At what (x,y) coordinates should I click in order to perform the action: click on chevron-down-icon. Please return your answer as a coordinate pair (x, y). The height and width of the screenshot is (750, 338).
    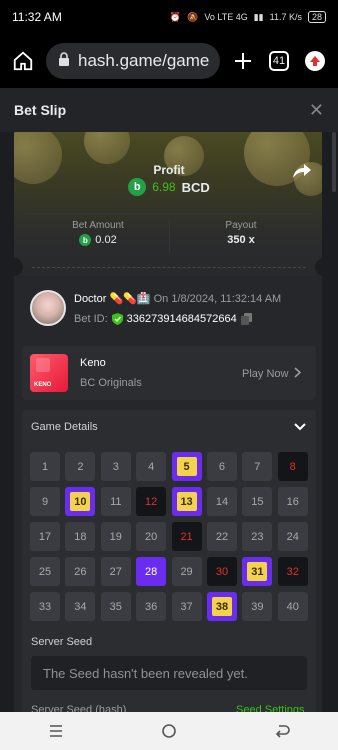
    Looking at the image, I should click on (300, 426).